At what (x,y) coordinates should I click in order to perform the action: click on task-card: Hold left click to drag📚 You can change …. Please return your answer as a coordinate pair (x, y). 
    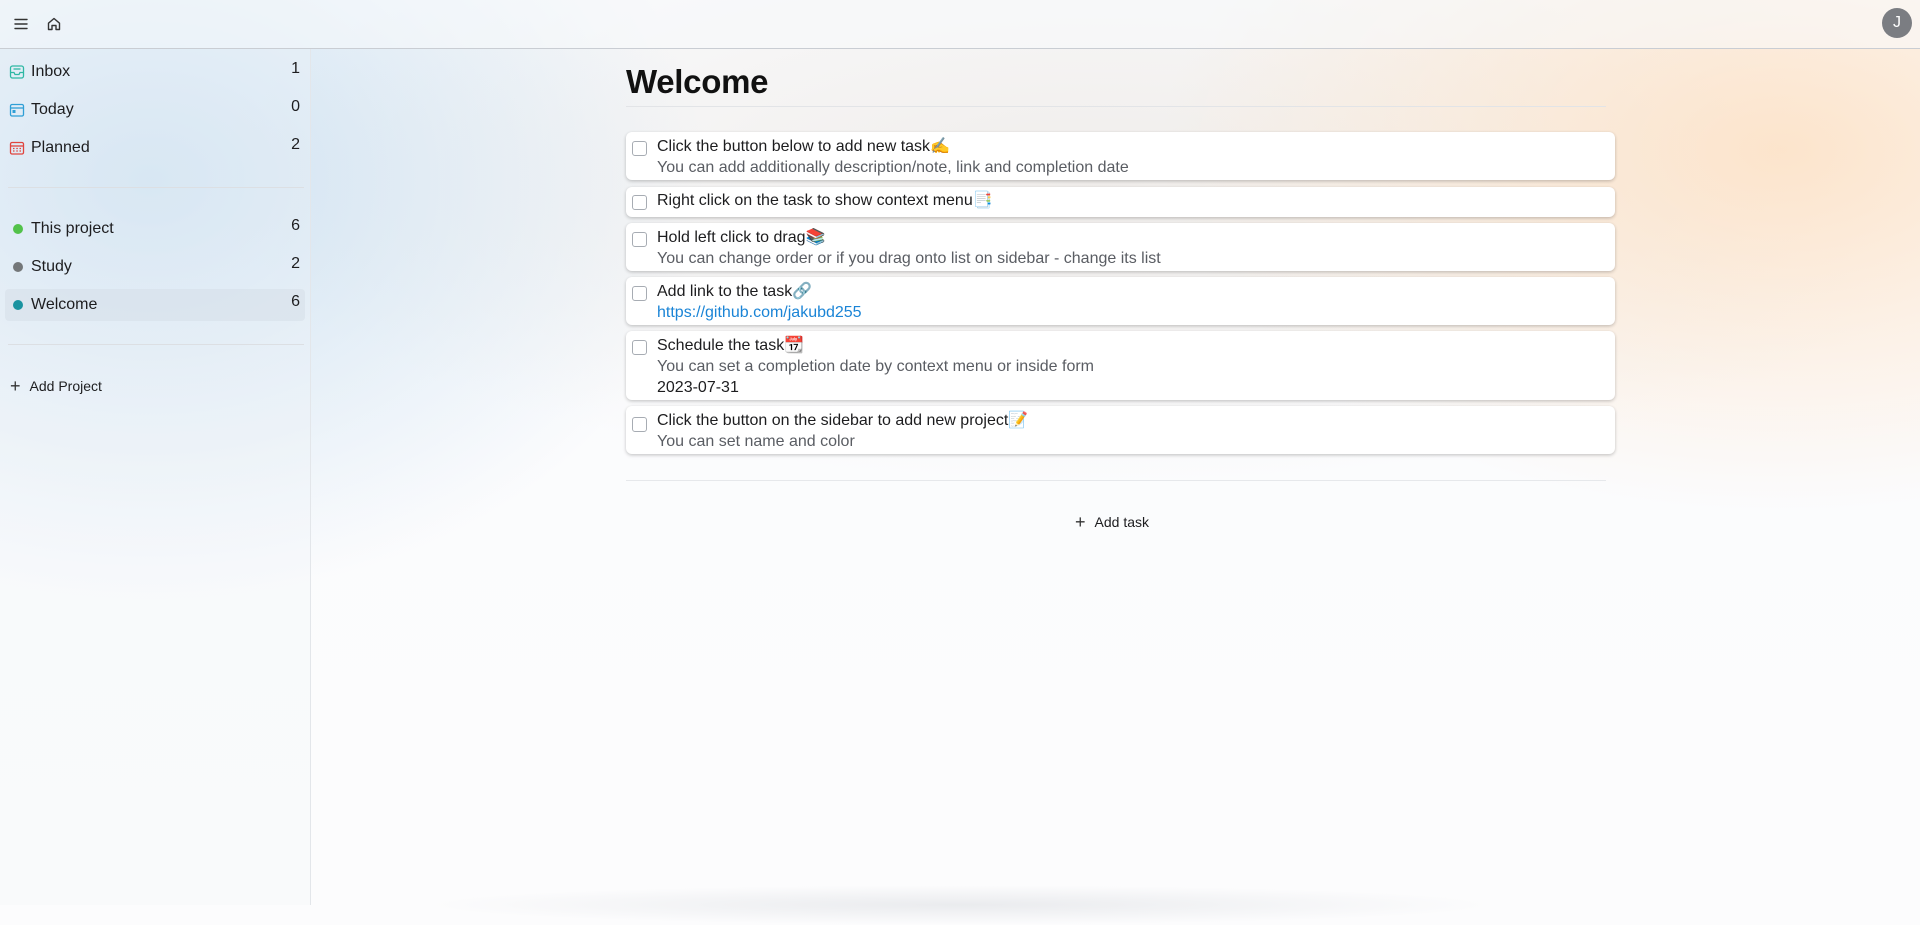
    Looking at the image, I should click on (1120, 247).